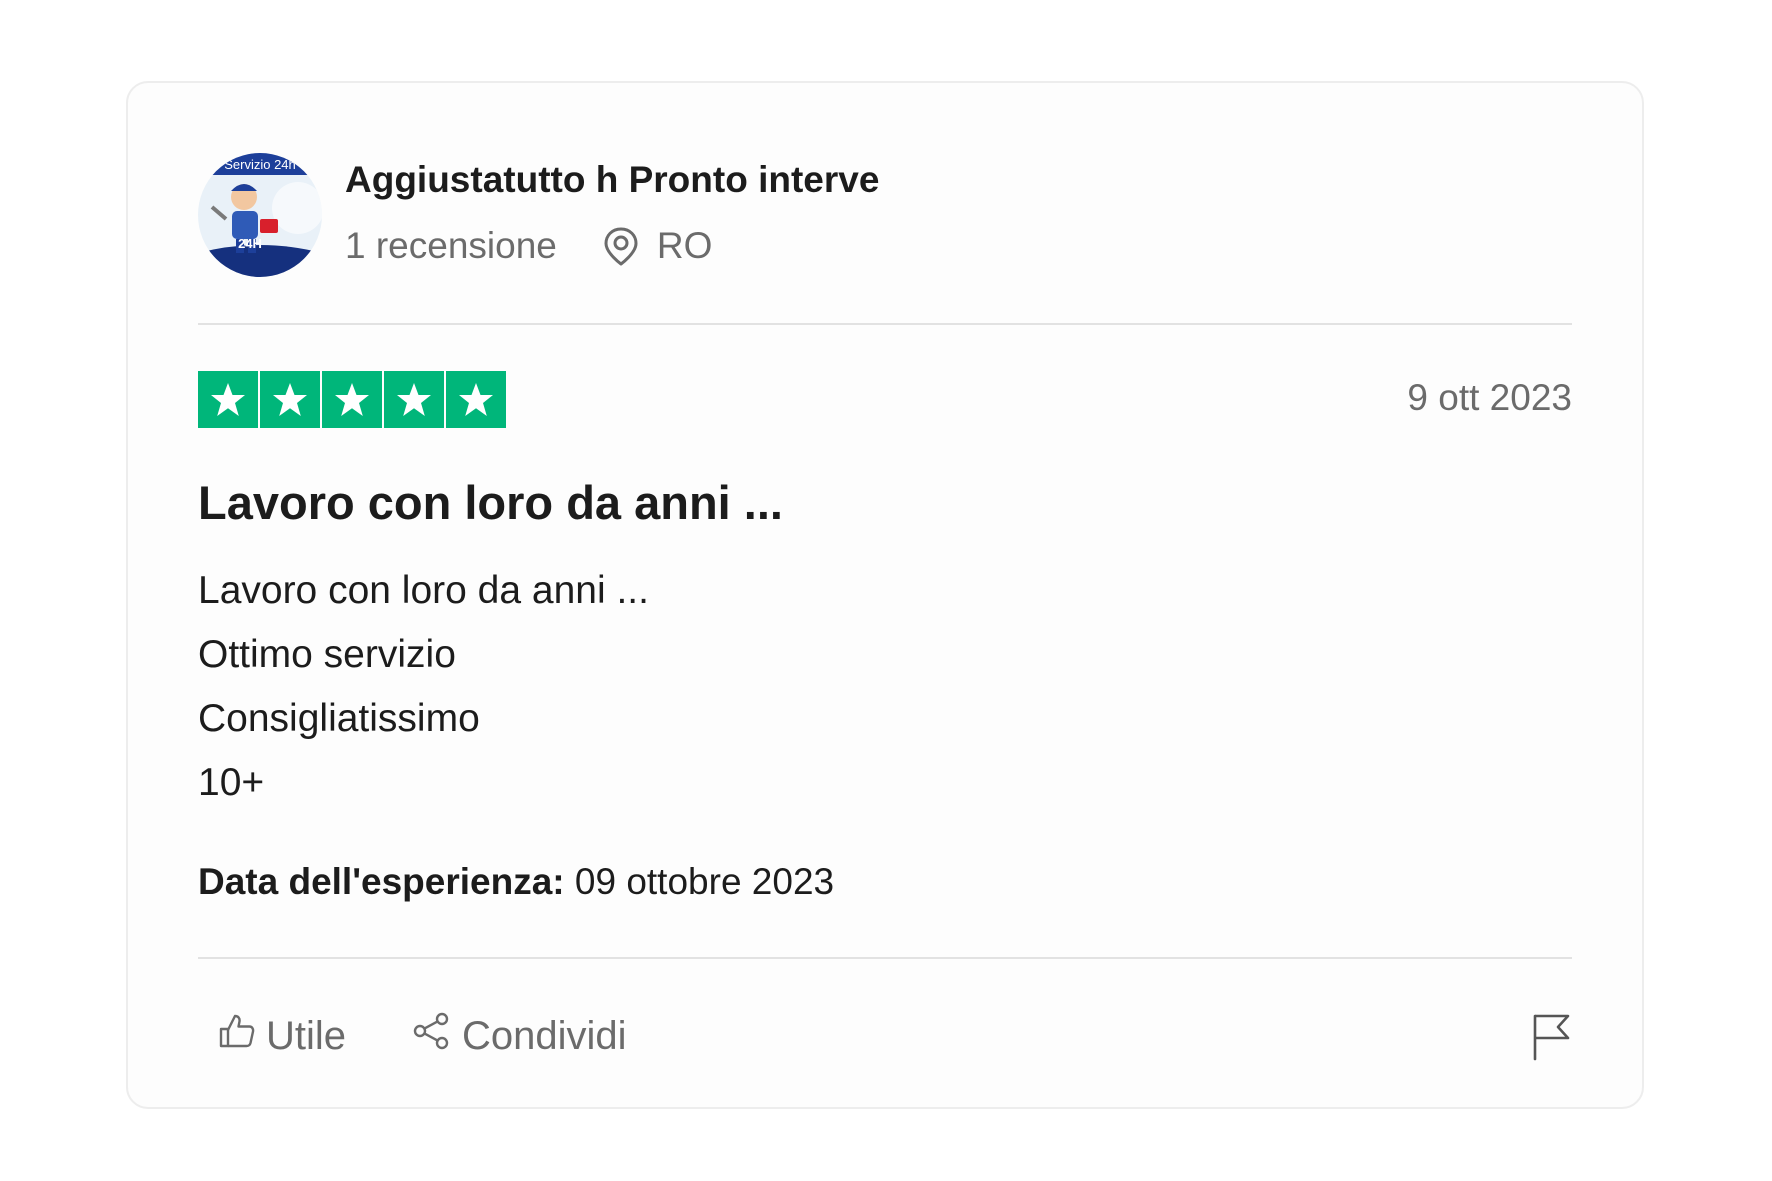 The image size is (1772, 1181). What do you see at coordinates (1489, 397) in the screenshot?
I see `review-date: 9 ott 2023` at bounding box center [1489, 397].